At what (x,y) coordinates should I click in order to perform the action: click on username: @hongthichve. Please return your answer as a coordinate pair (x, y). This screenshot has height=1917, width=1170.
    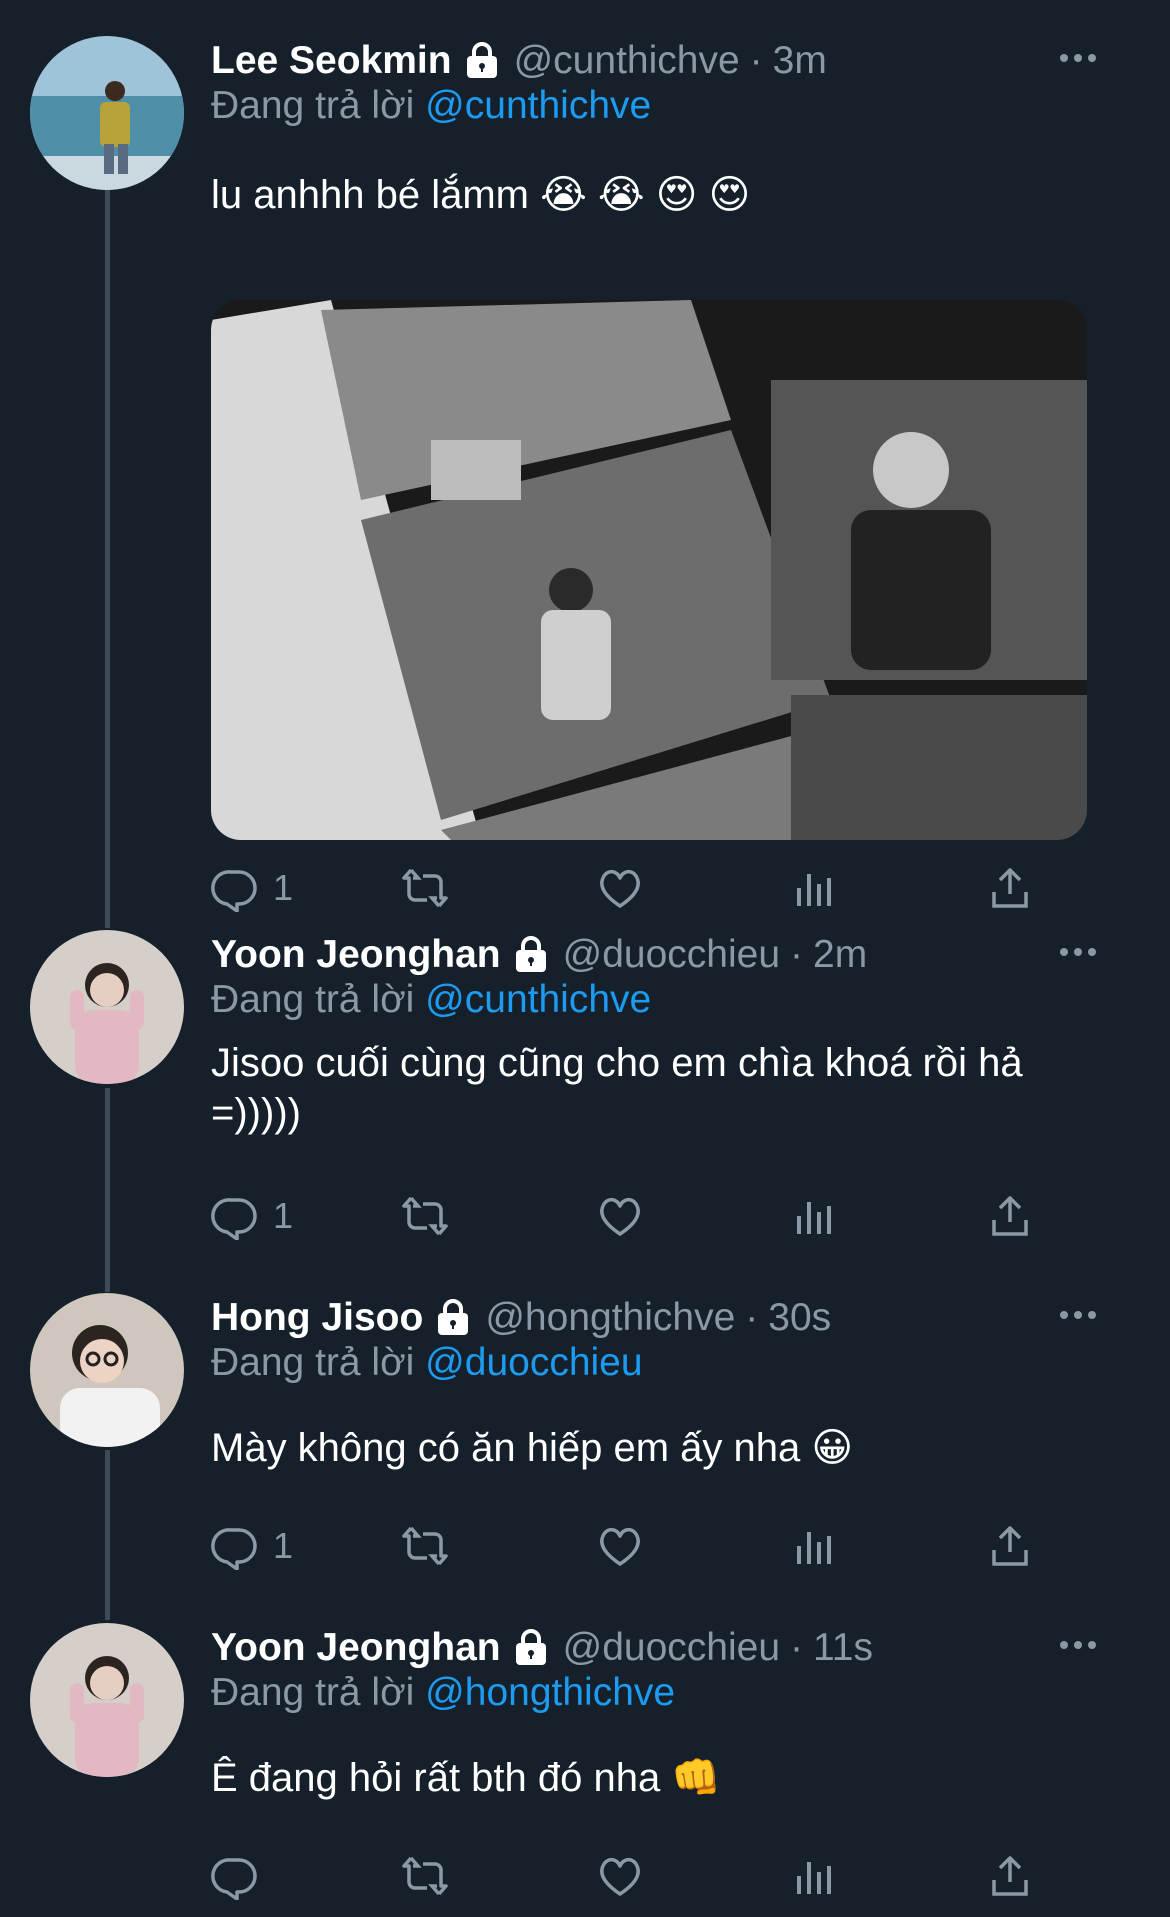
    Looking at the image, I should click on (610, 1318).